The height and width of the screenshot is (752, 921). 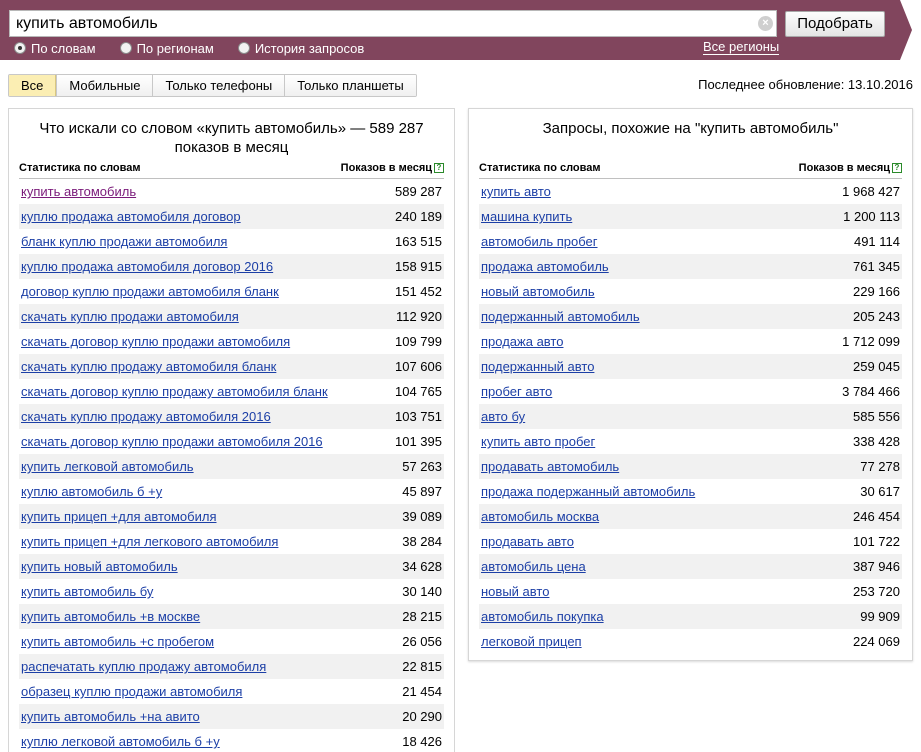 What do you see at coordinates (876, 366) in the screenshot?
I see `impressions-count: 259 045` at bounding box center [876, 366].